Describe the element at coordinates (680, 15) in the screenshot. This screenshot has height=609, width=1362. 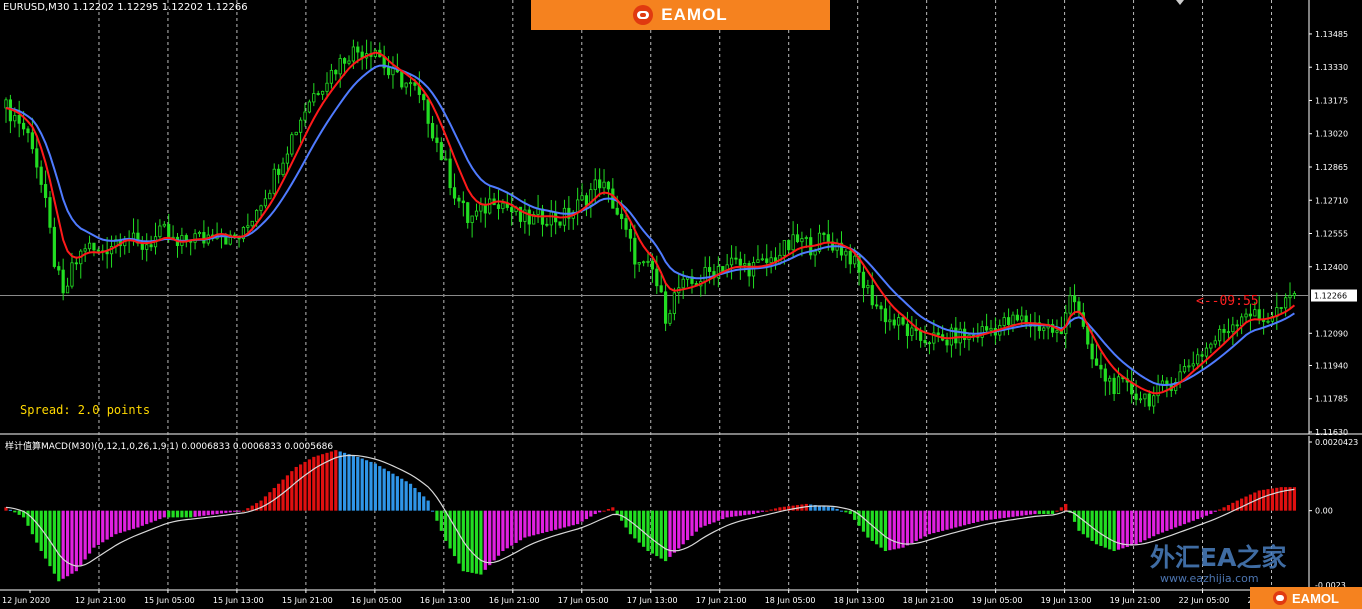
I see `brand-banner: EAMOL` at that location.